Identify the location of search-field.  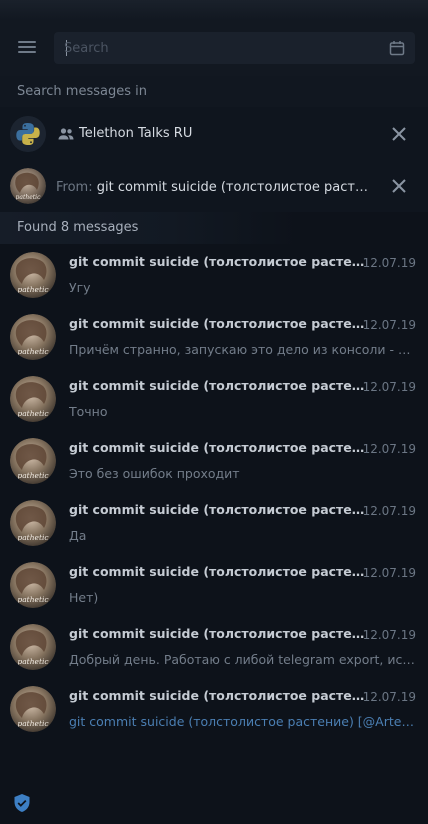
(234, 48).